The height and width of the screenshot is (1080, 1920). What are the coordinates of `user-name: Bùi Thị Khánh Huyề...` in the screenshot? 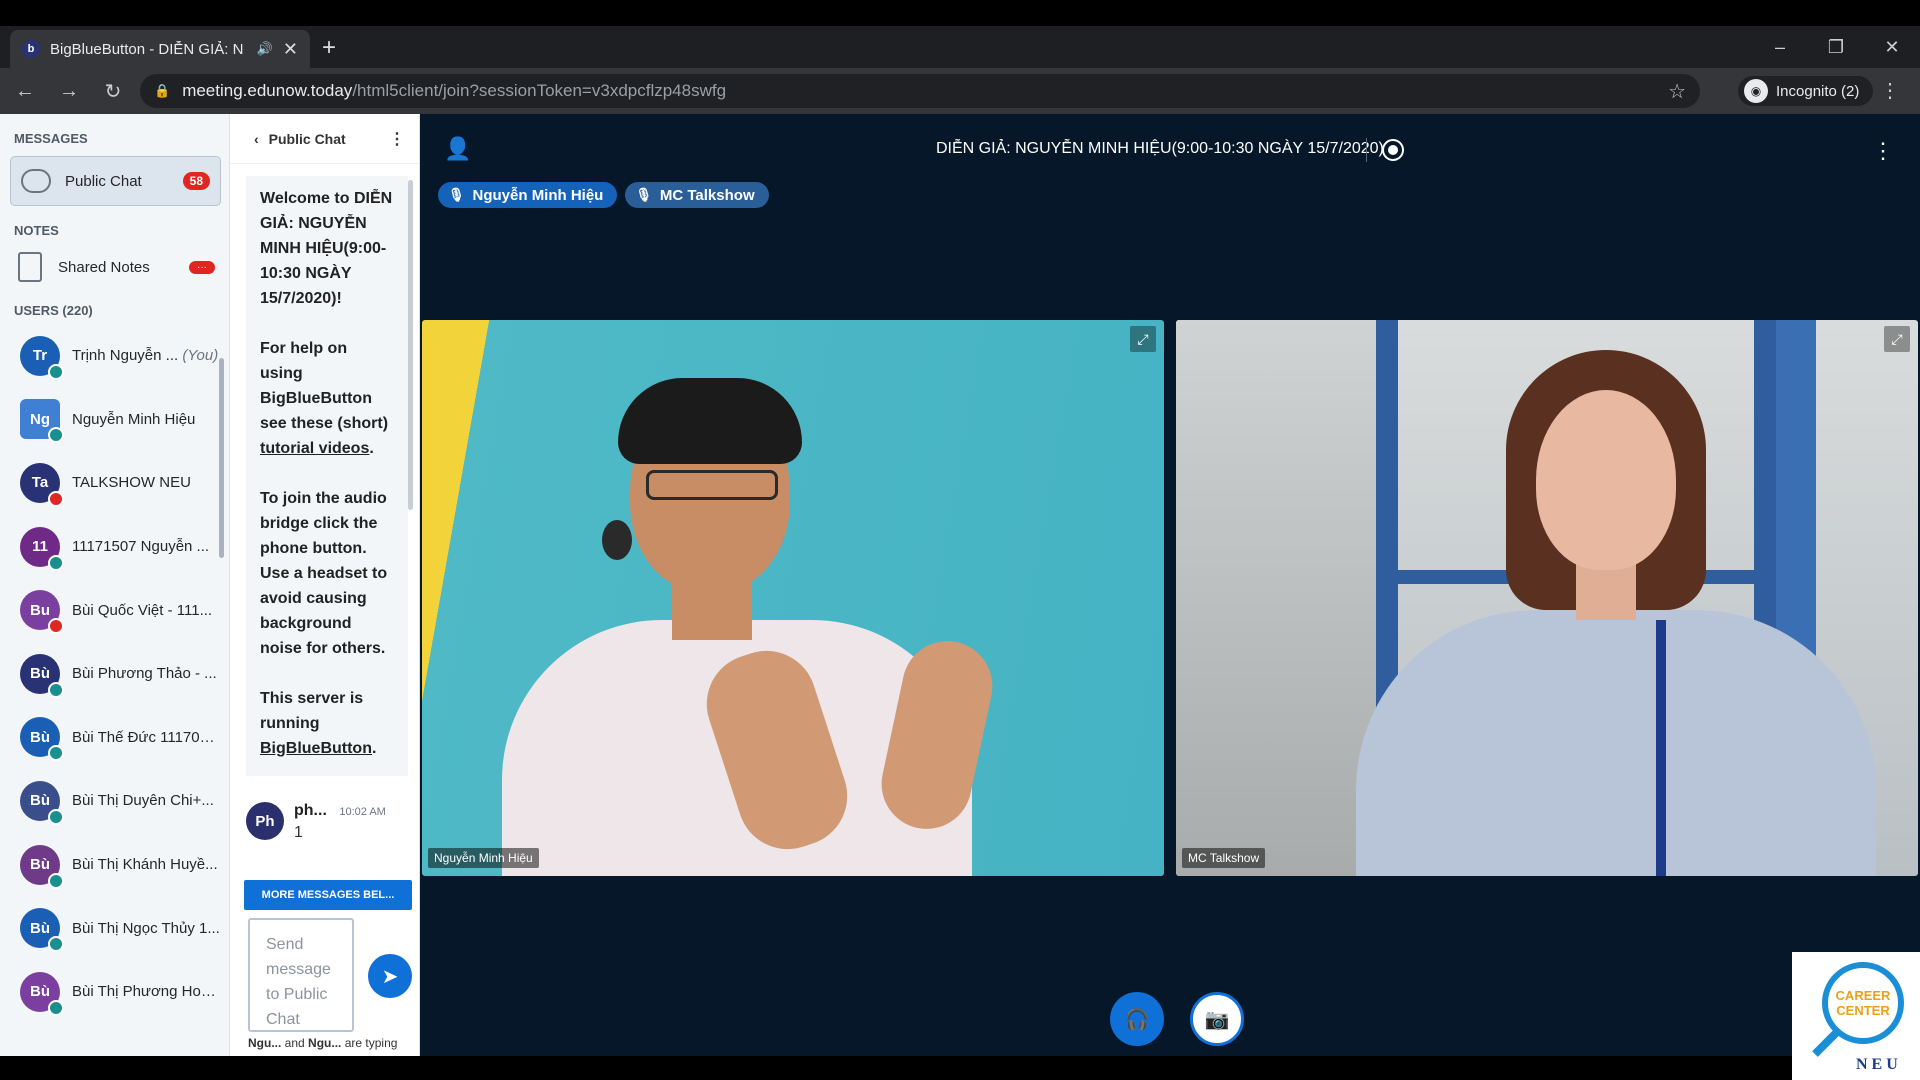 It's located at (146, 864).